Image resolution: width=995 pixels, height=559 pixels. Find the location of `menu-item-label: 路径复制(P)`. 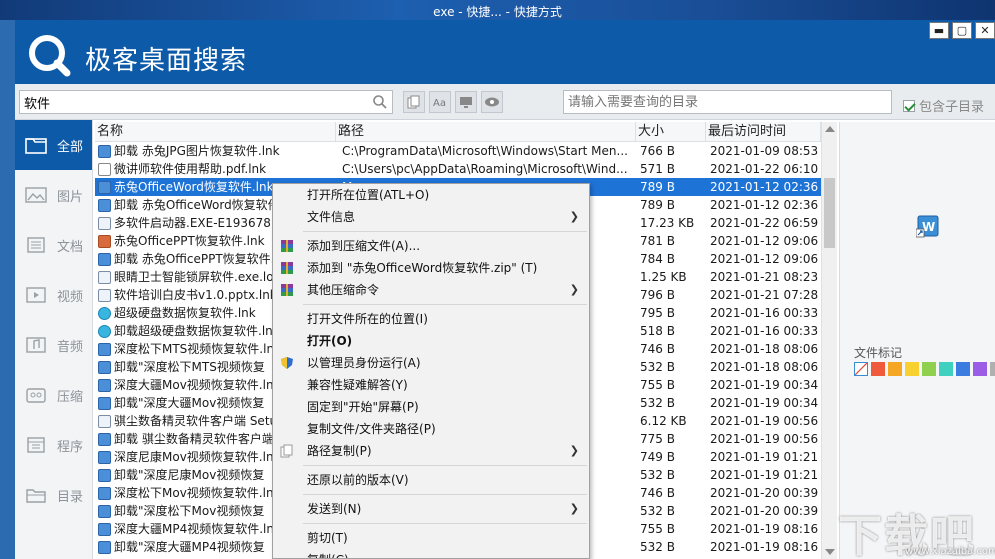

menu-item-label: 路径复制(P) is located at coordinates (339, 451).